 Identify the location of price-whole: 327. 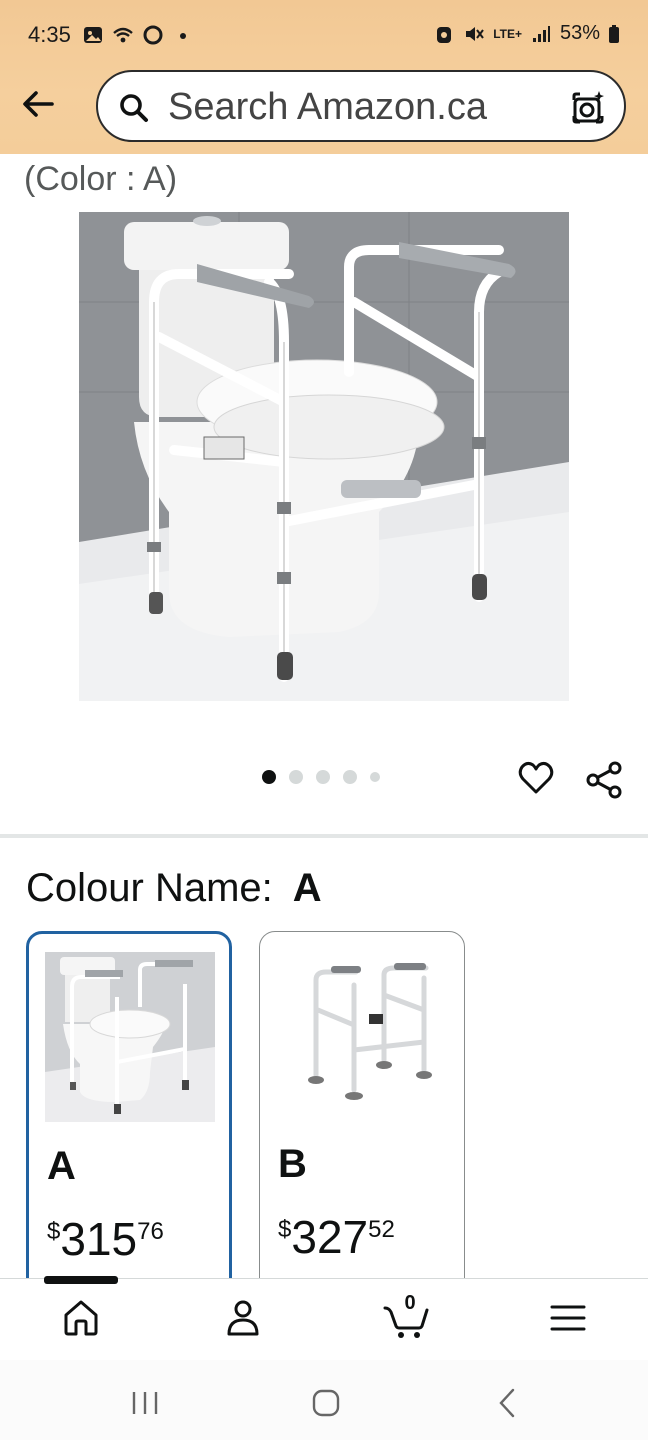
(330, 1237).